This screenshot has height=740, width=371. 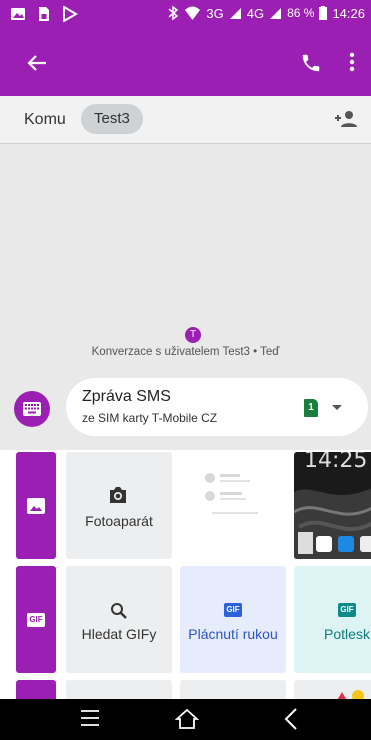 What do you see at coordinates (36, 689) in the screenshot?
I see `sticker-tab` at bounding box center [36, 689].